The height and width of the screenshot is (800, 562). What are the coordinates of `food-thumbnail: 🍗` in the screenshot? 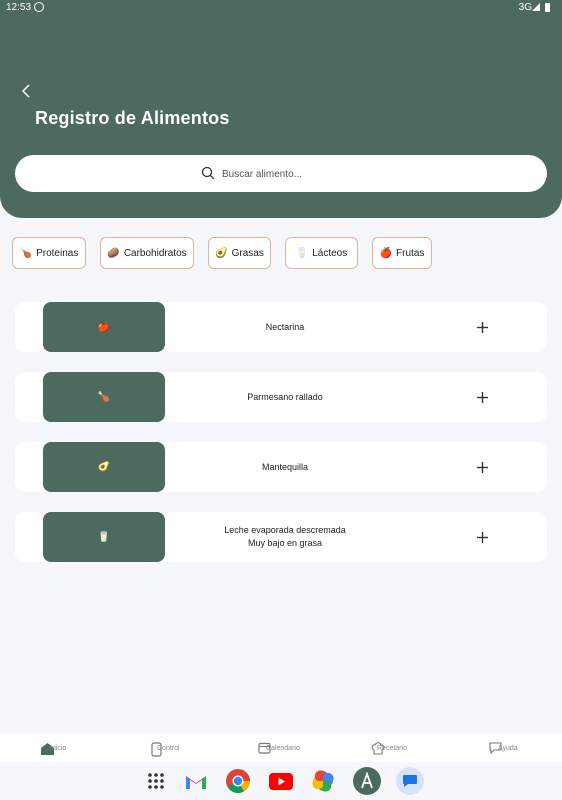 It's located at (104, 397).